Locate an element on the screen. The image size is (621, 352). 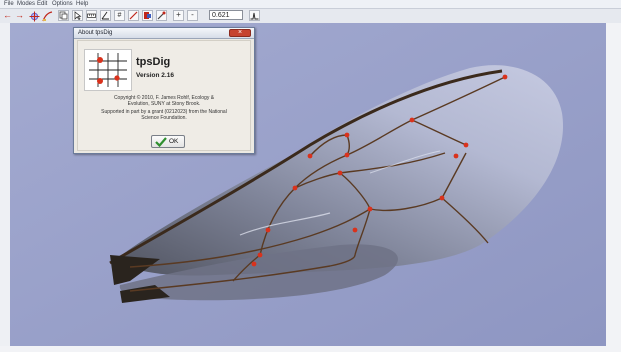
copy-icon is located at coordinates (63, 15).